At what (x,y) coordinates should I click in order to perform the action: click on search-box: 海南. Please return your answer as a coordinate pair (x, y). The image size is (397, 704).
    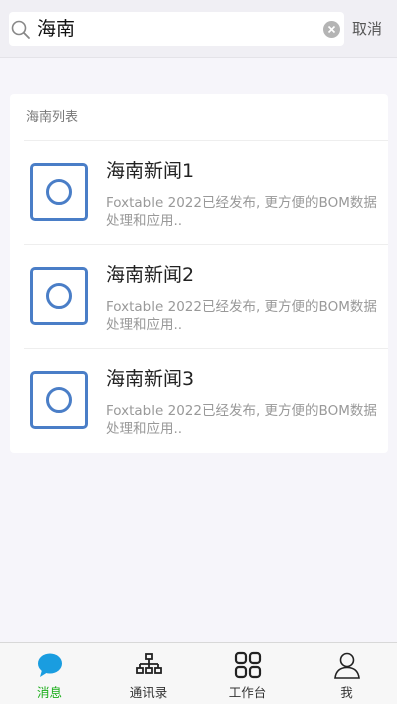
    Looking at the image, I should click on (176, 29).